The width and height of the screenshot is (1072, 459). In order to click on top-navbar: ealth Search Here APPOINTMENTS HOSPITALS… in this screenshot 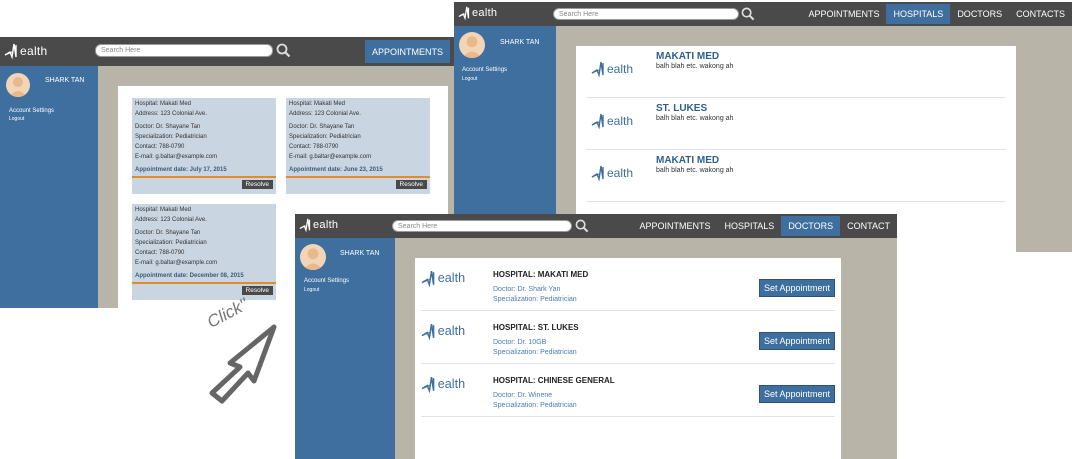, I will do `click(763, 14)`.